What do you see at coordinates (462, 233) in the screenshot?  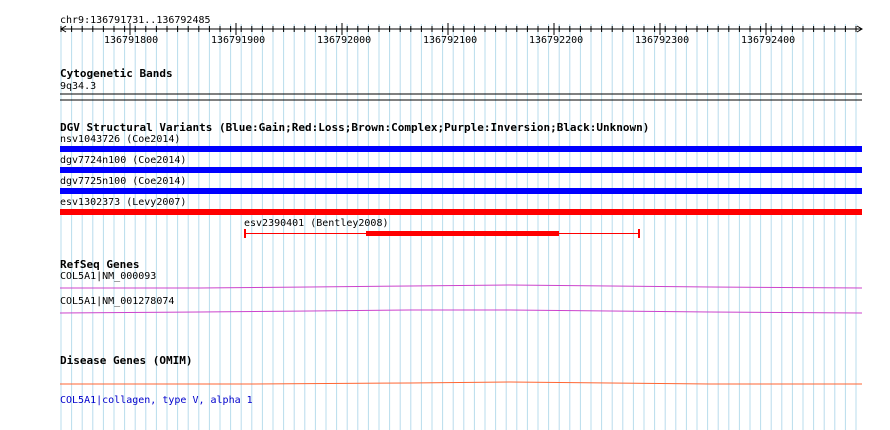 I see `variant-core-bar` at bounding box center [462, 233].